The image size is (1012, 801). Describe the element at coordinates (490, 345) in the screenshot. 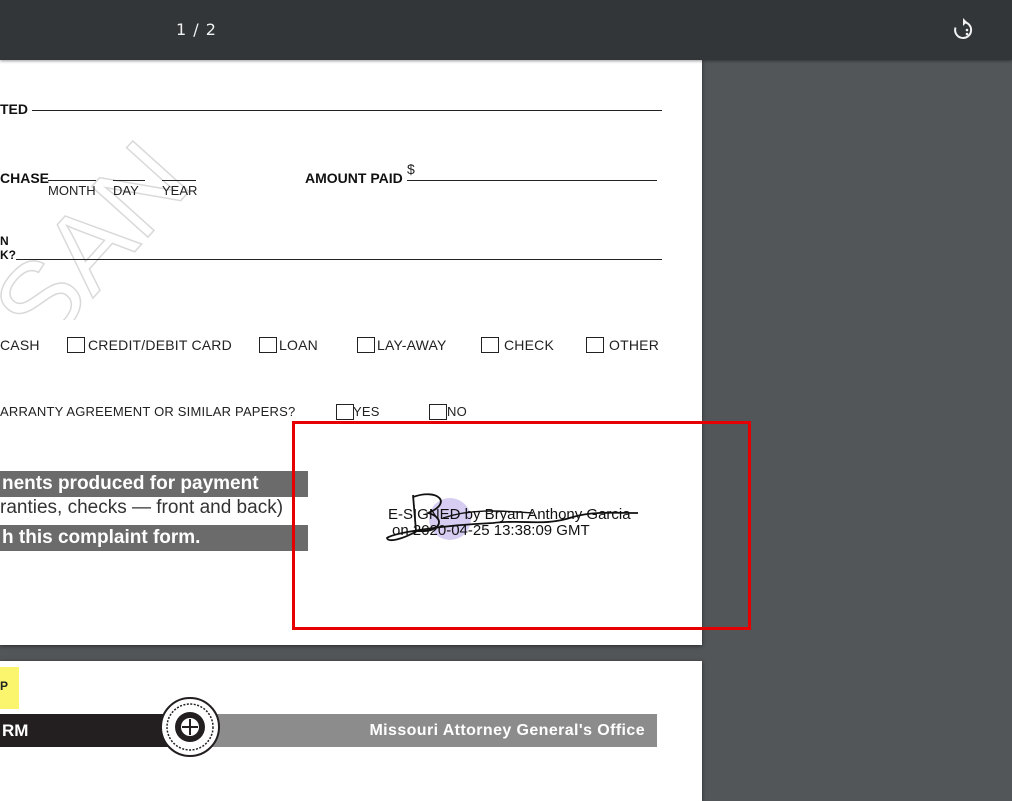

I see `checkbox-check` at that location.